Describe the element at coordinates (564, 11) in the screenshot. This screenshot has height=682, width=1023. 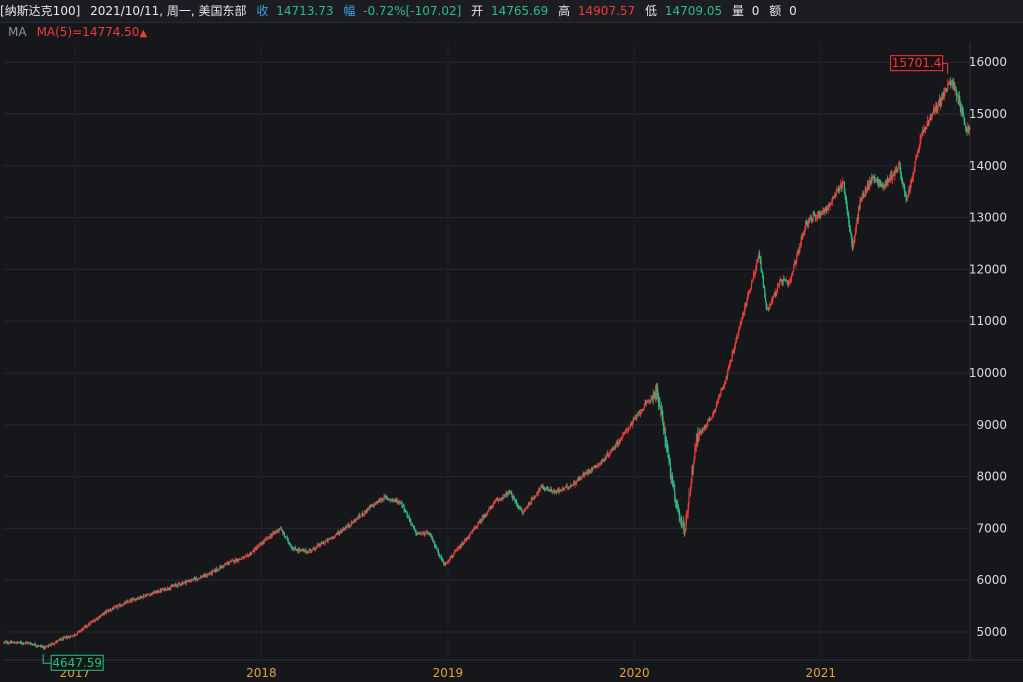
I see `high-label: 高` at that location.